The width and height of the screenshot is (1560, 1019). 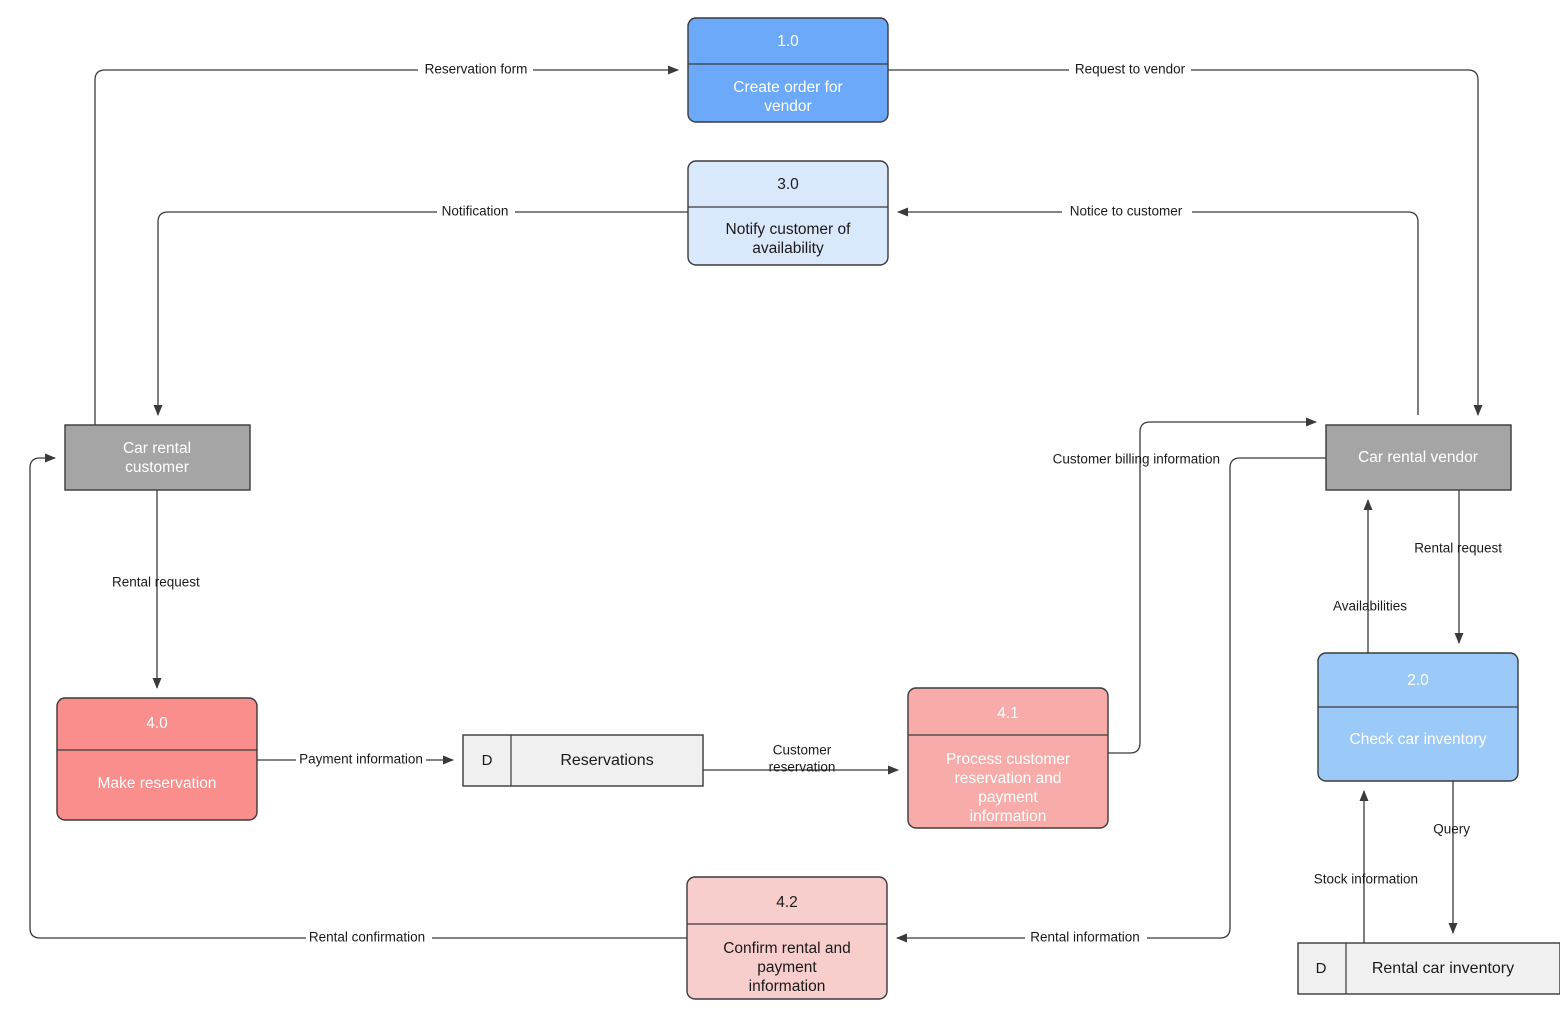 I want to click on entity-customer-box, so click(x=157, y=457).